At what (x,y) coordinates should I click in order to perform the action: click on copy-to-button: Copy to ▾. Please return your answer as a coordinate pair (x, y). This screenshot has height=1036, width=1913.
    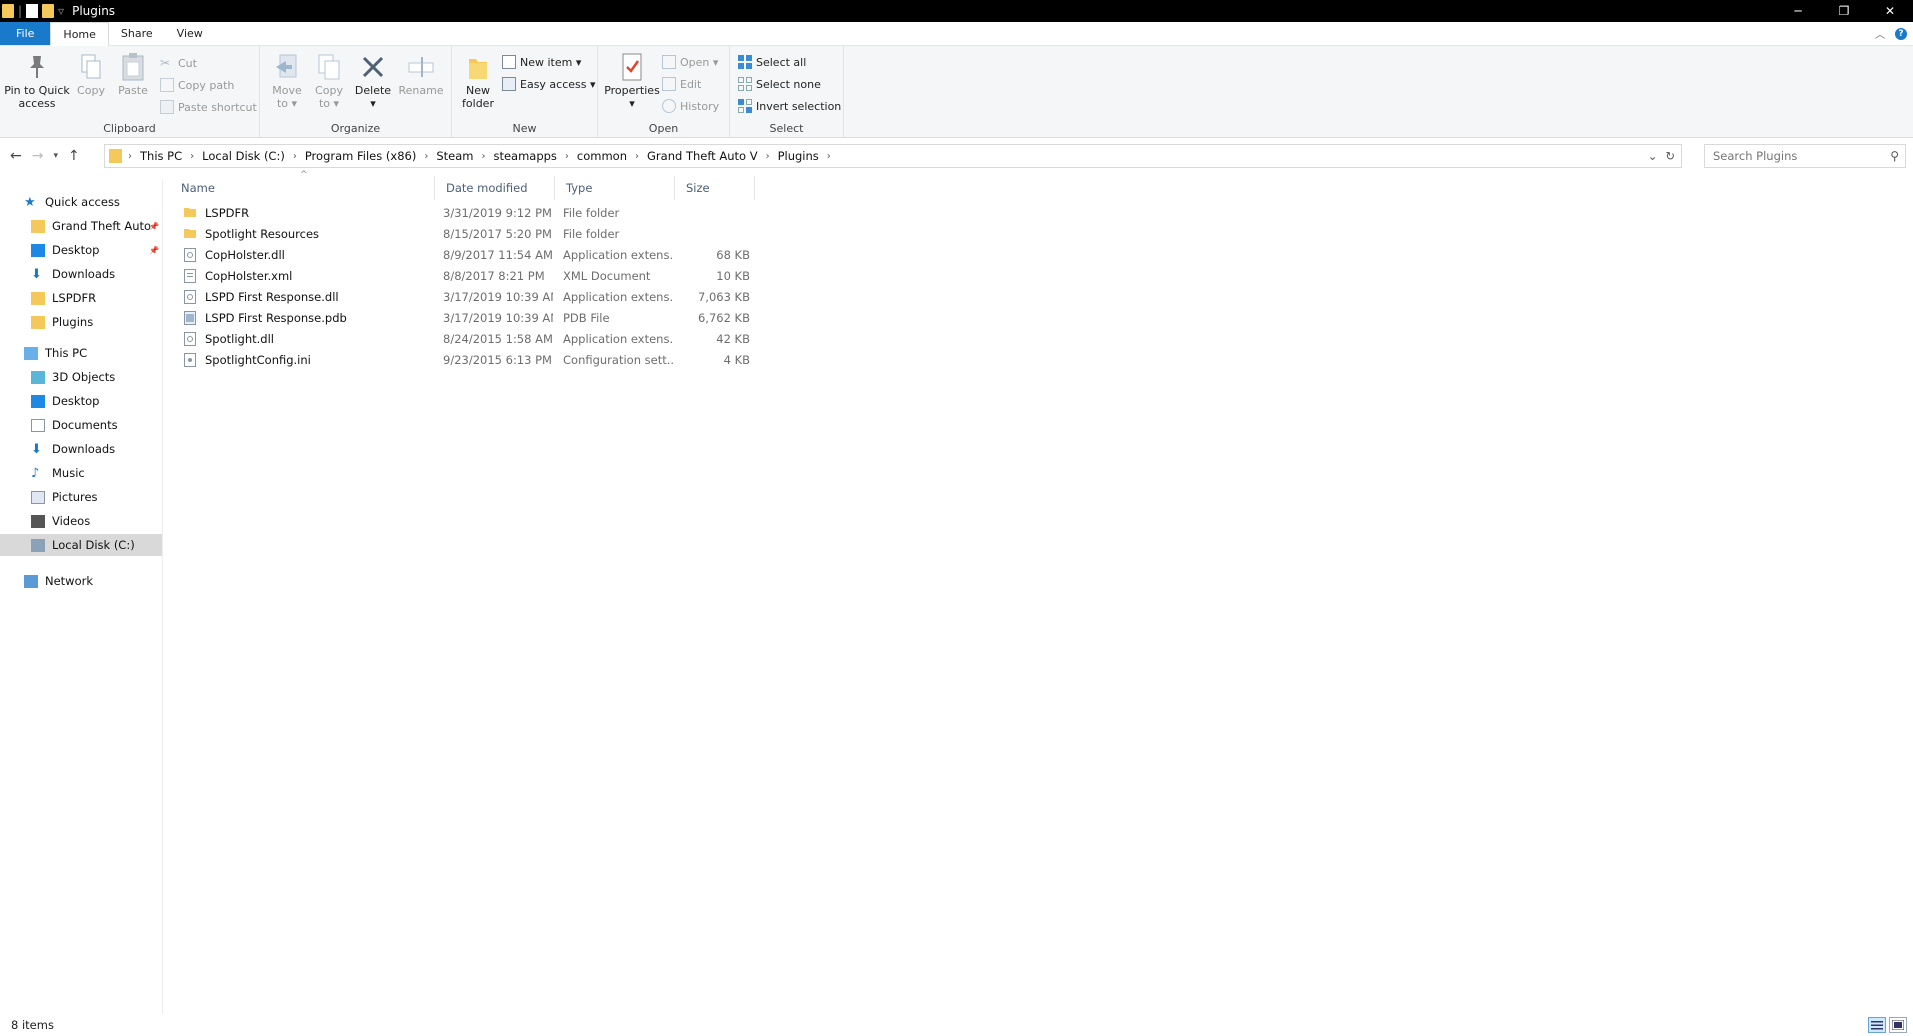
    Looking at the image, I should click on (329, 81).